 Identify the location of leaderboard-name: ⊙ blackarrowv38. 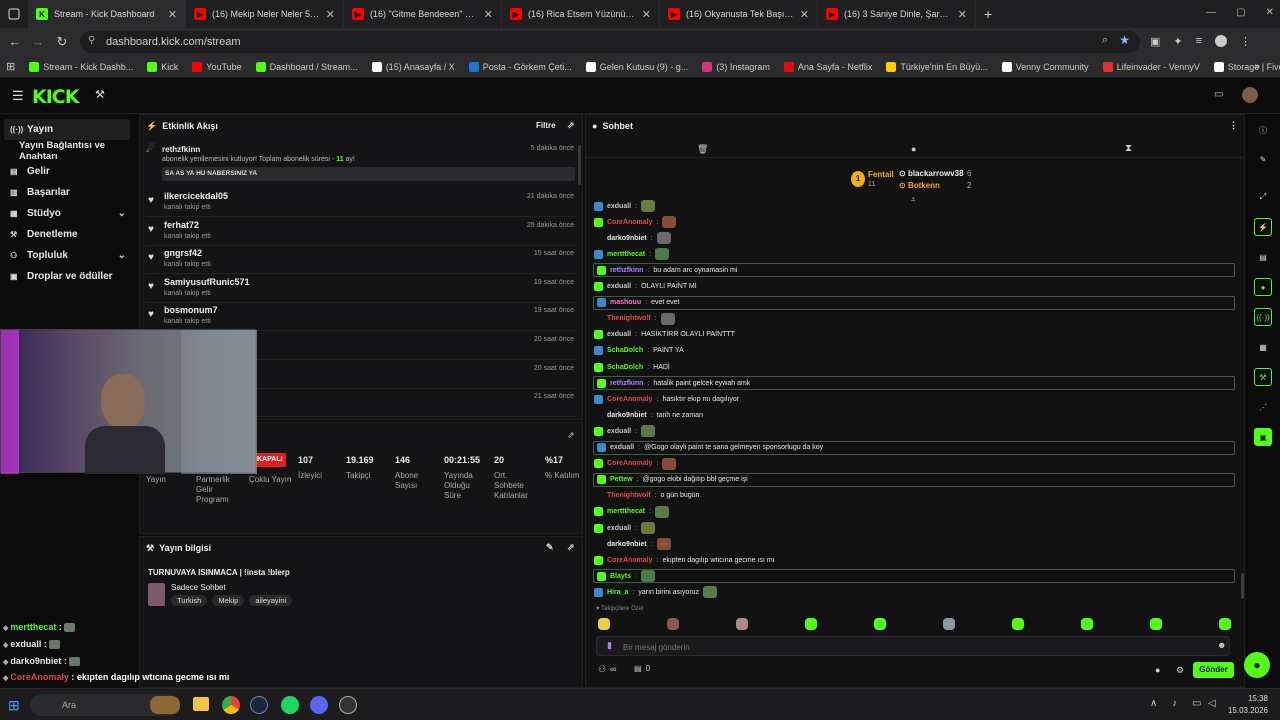
(931, 173).